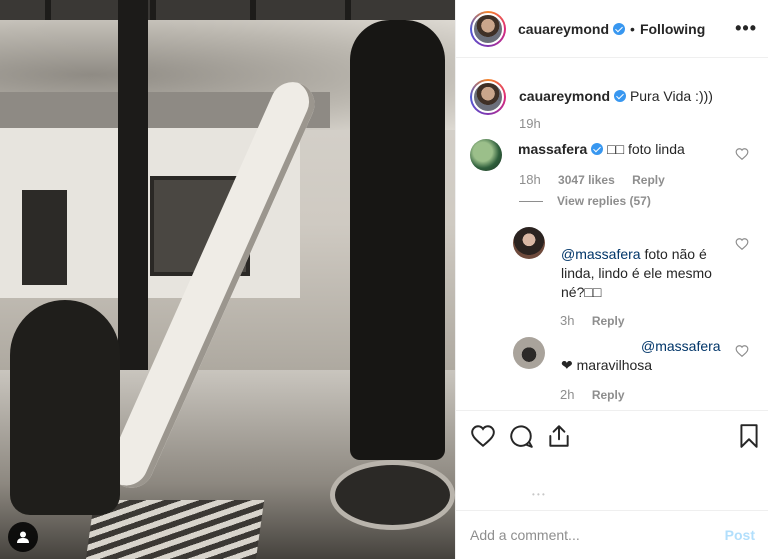  What do you see at coordinates (749, 436) in the screenshot?
I see `save-bookmark-icon` at bounding box center [749, 436].